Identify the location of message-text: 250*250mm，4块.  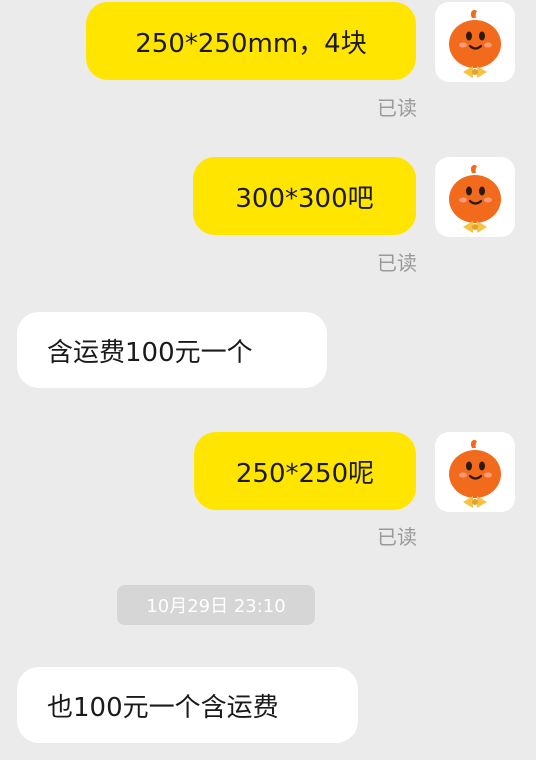
(251, 43).